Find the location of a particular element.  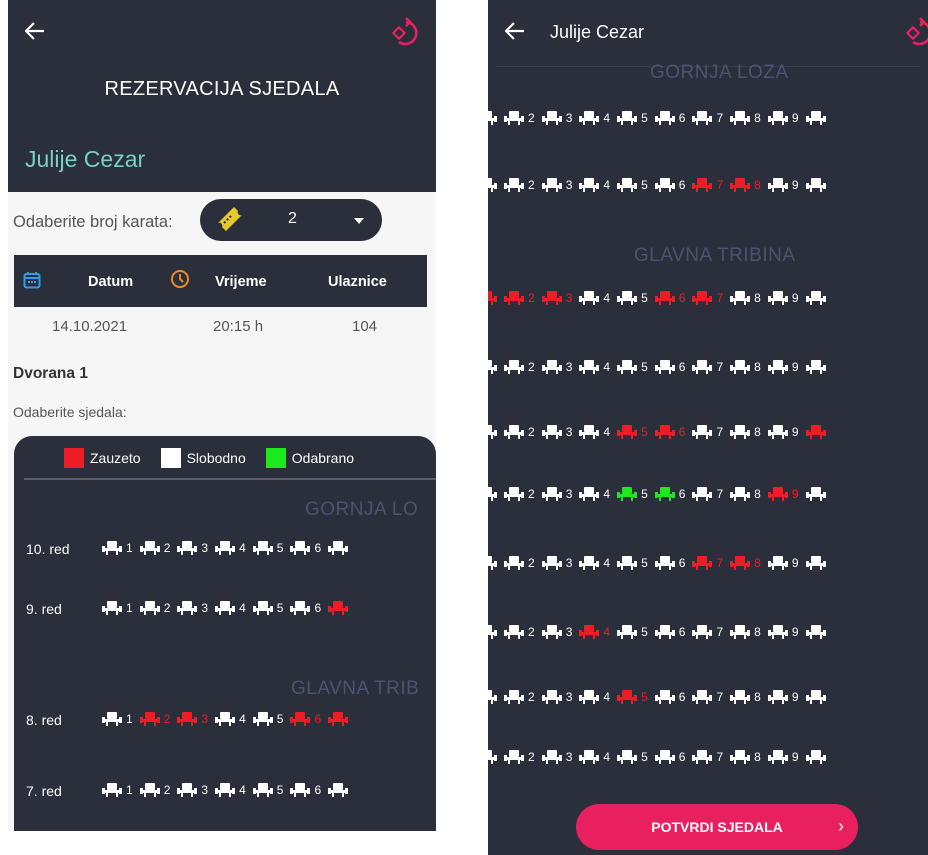

seat-chosen: 5 is located at coordinates (636, 494).